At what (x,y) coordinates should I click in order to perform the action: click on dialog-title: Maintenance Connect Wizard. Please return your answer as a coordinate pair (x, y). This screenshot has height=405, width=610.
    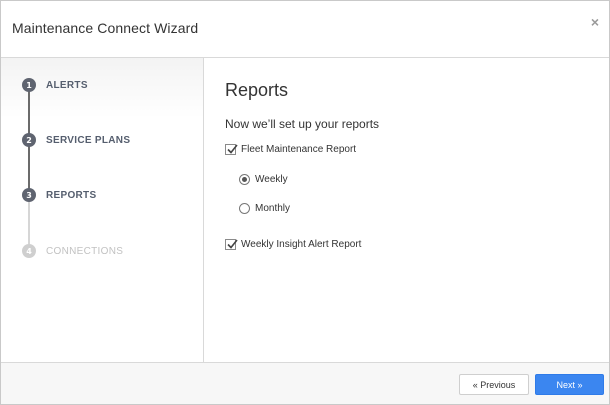
    Looking at the image, I should click on (105, 28).